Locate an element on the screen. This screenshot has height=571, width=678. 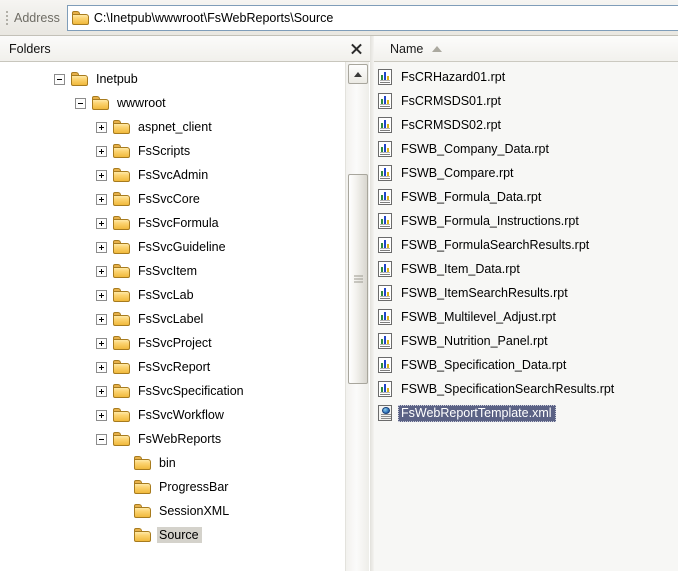
file-list-item: FSWB_Item_Data.rpt is located at coordinates (524, 269).